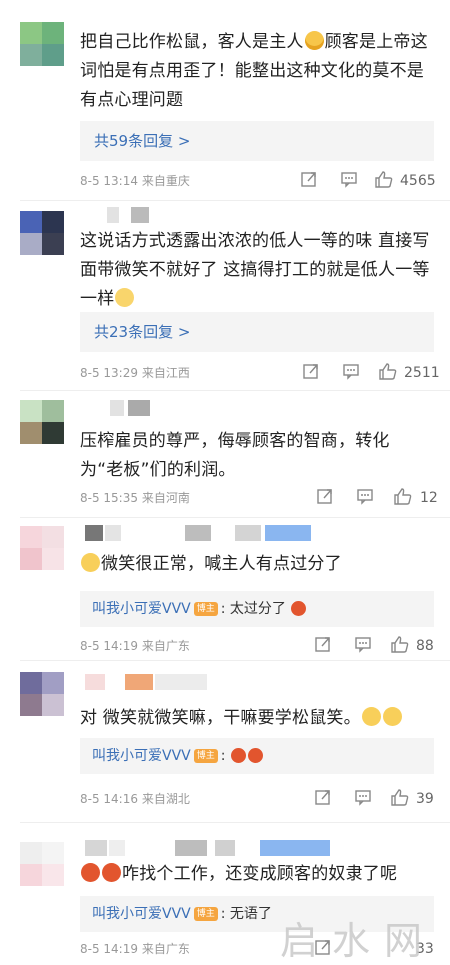 This screenshot has width=450, height=965. What do you see at coordinates (235, 455) in the screenshot?
I see `comment-text-part: 压榨雇员的尊严，侮辱顾客的智商，转化为“老板”们的利润。` at bounding box center [235, 455].